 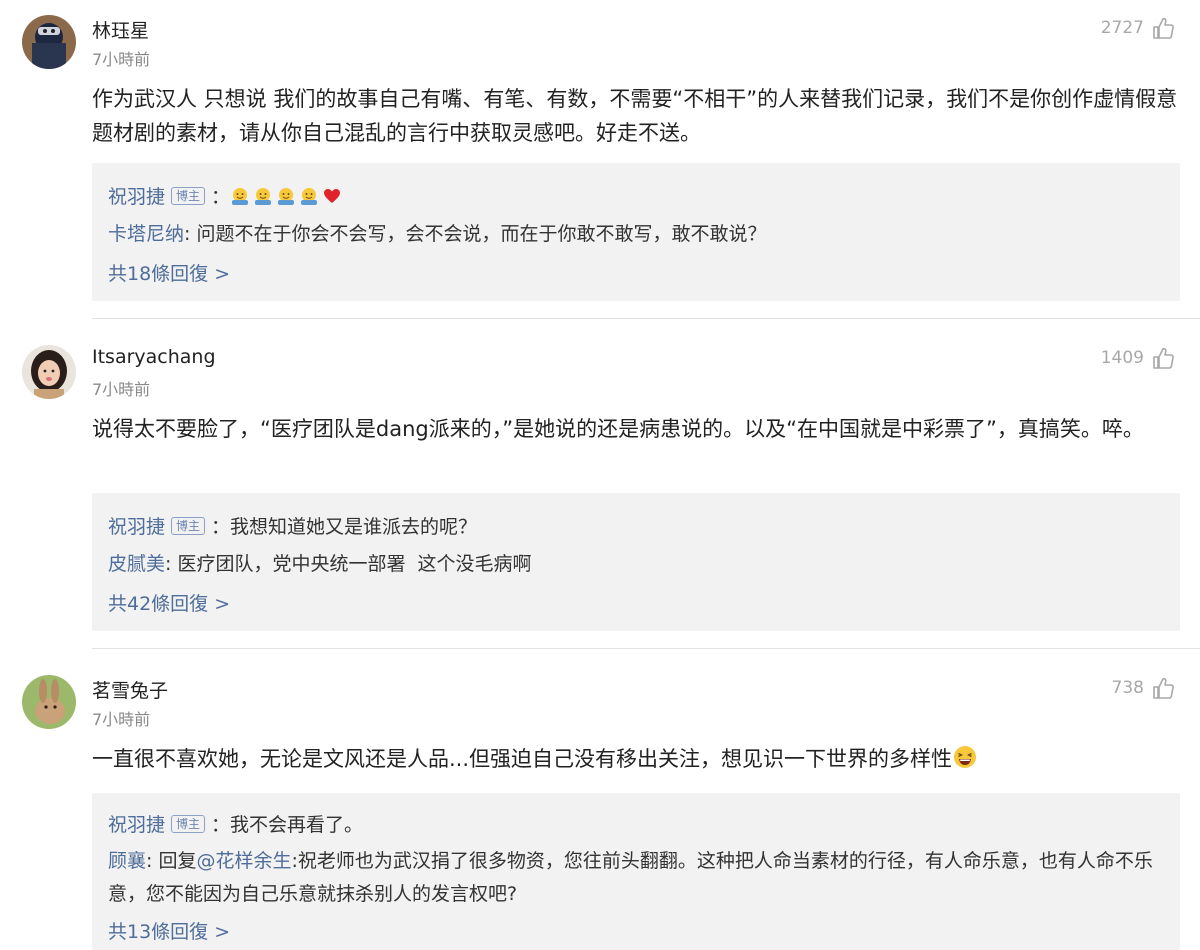 I want to click on like-group: 1409, so click(x=1137, y=358).